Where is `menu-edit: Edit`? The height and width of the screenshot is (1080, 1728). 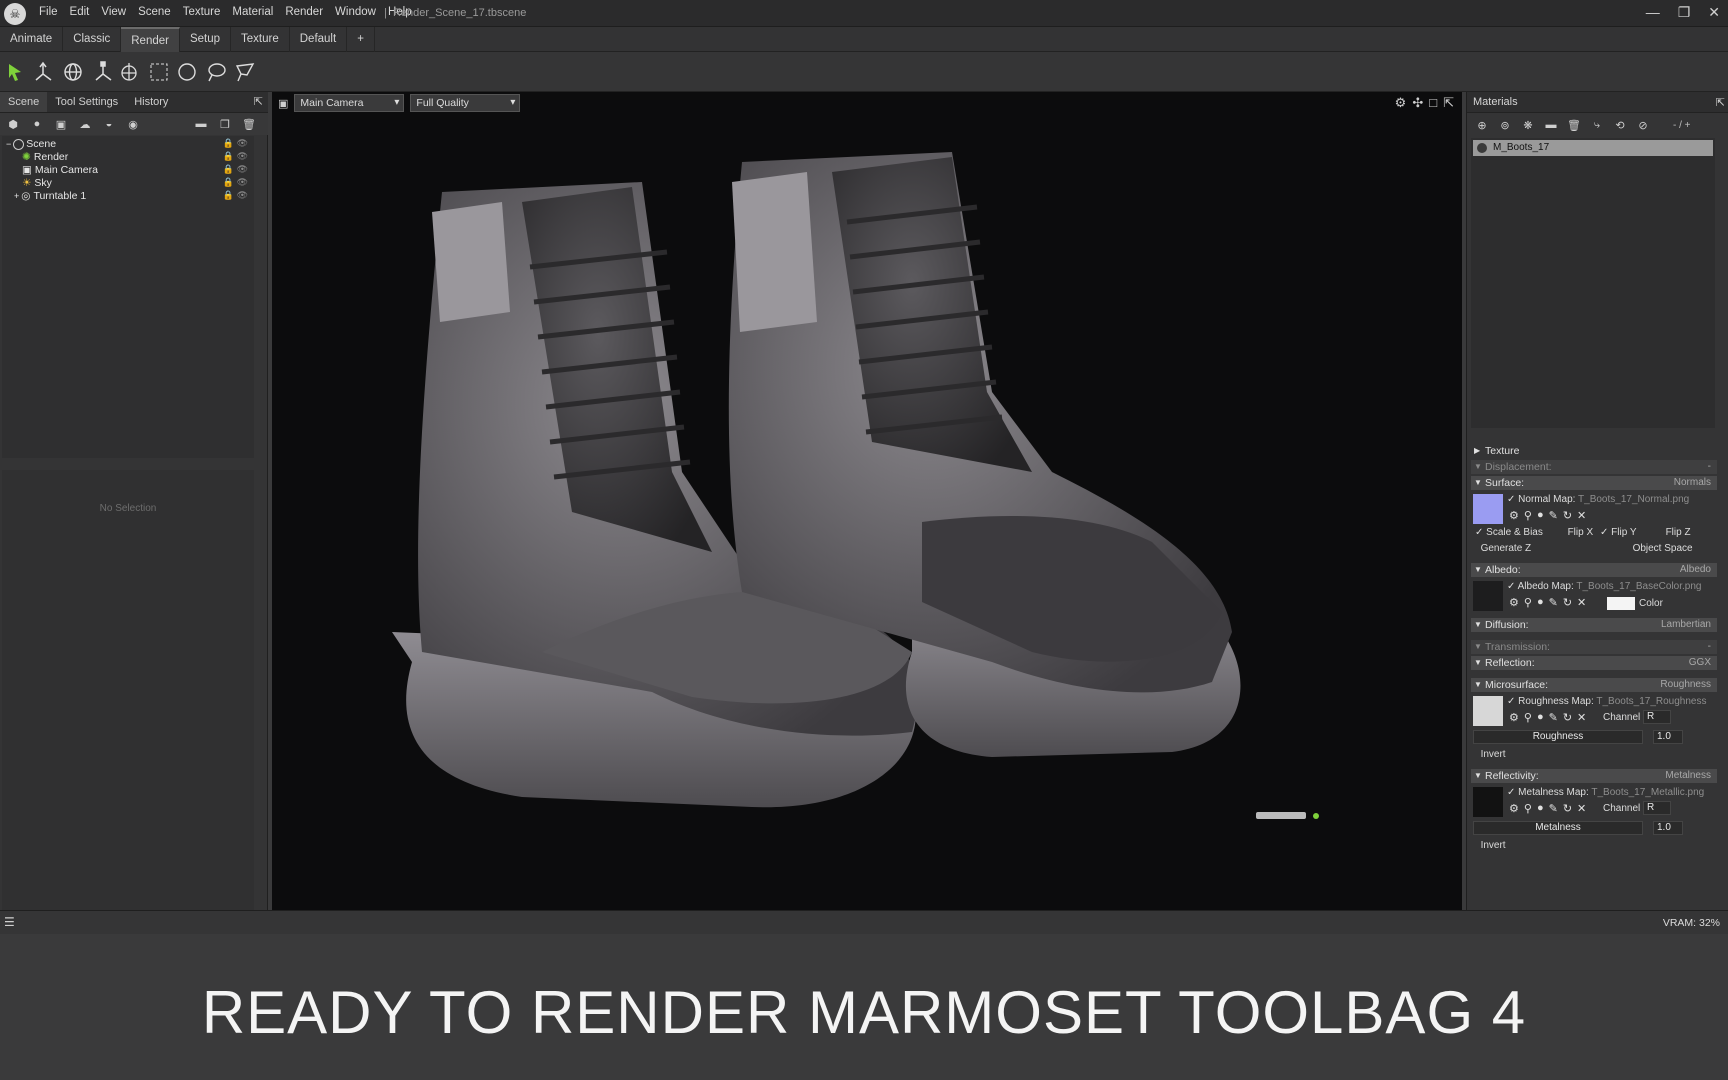
menu-edit: Edit is located at coordinates (80, 12).